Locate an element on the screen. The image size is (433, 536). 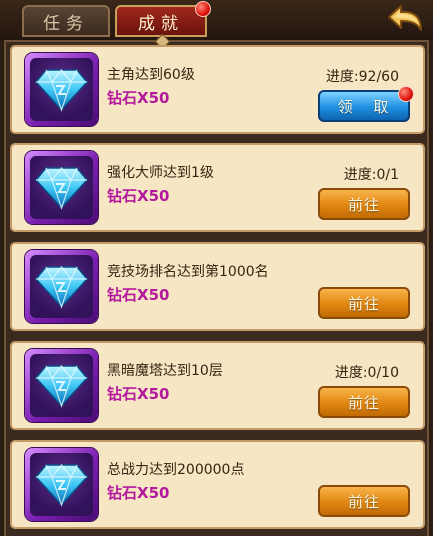
task-title: 总战力达到200000点 is located at coordinates (176, 470).